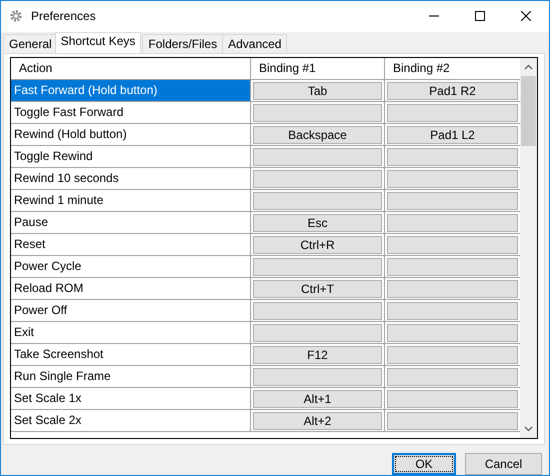  I want to click on maximize-icon, so click(480, 16).